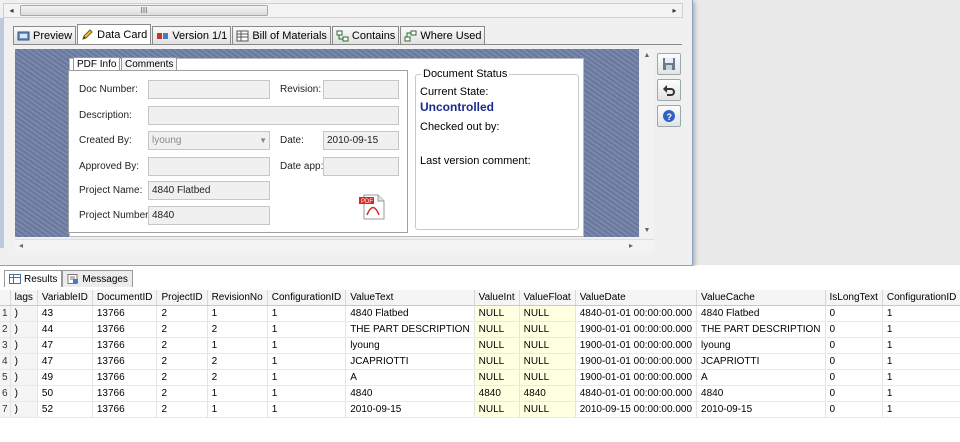 This screenshot has height=442, width=960. Describe the element at coordinates (11, 10) in the screenshot. I see `scroll-left-arrow-icon: ◂` at that location.